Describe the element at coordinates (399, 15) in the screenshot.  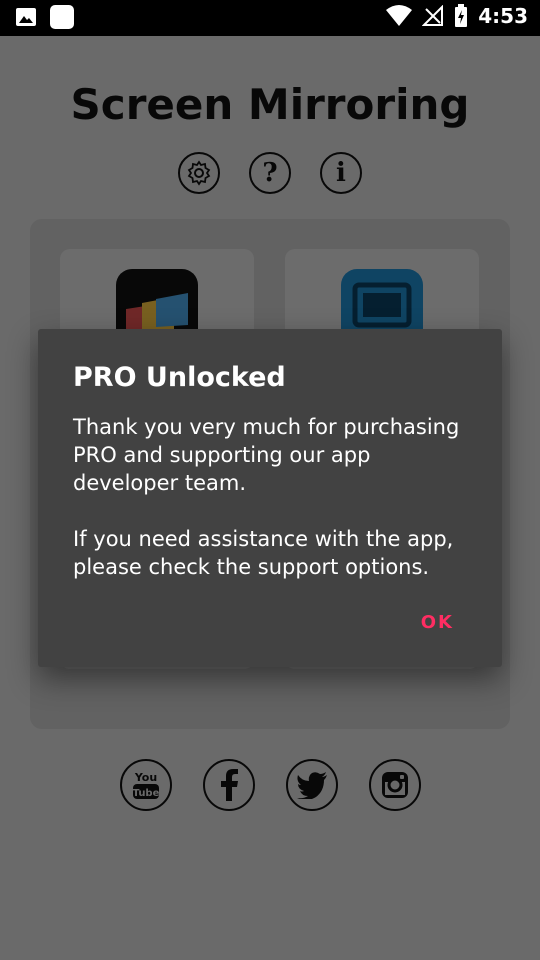
I see `wifi-icon` at that location.